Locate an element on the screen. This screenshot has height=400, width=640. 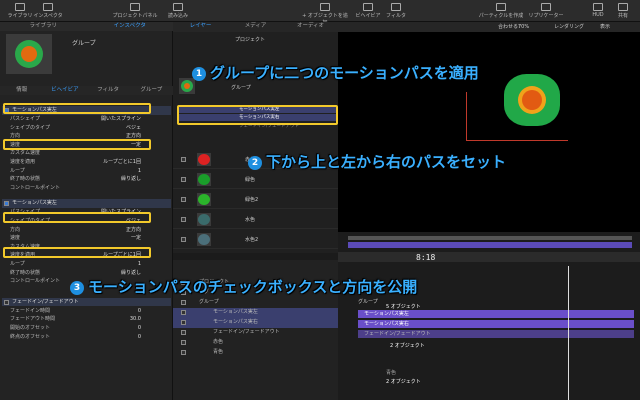
param-label: 方向 is located at coordinates (15, 229).